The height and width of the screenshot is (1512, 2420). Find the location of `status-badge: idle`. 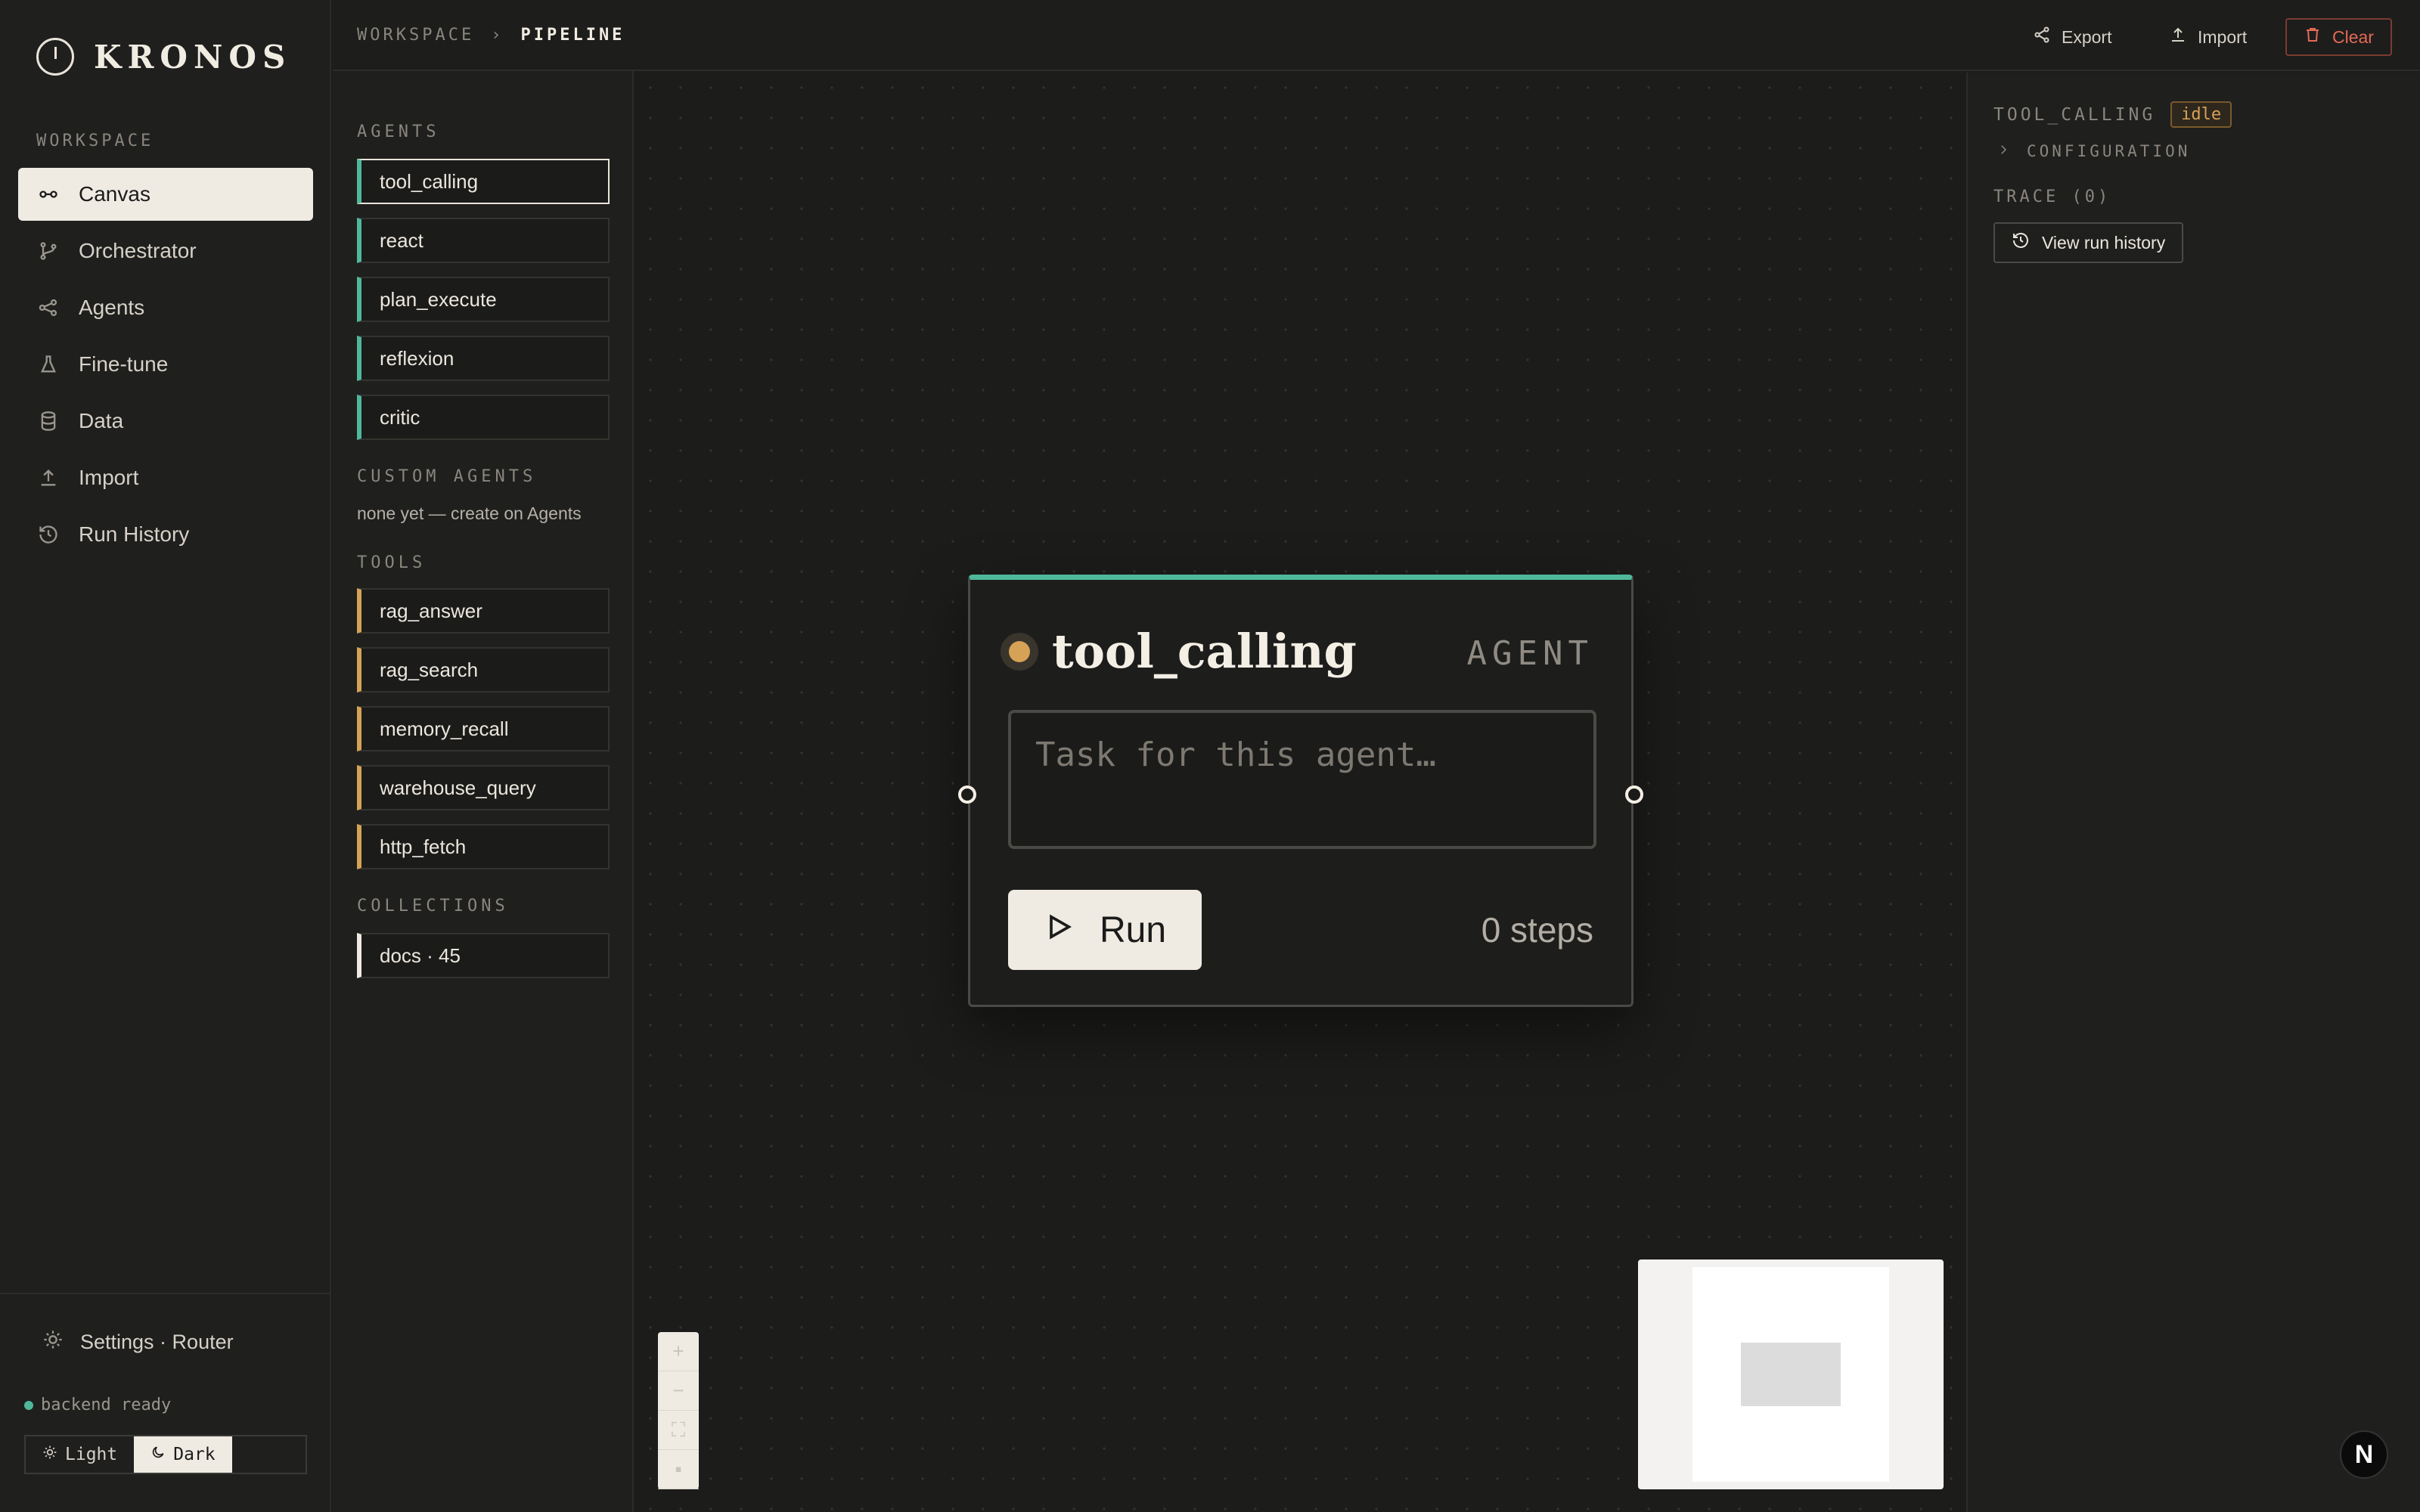

status-badge: idle is located at coordinates (2201, 114).